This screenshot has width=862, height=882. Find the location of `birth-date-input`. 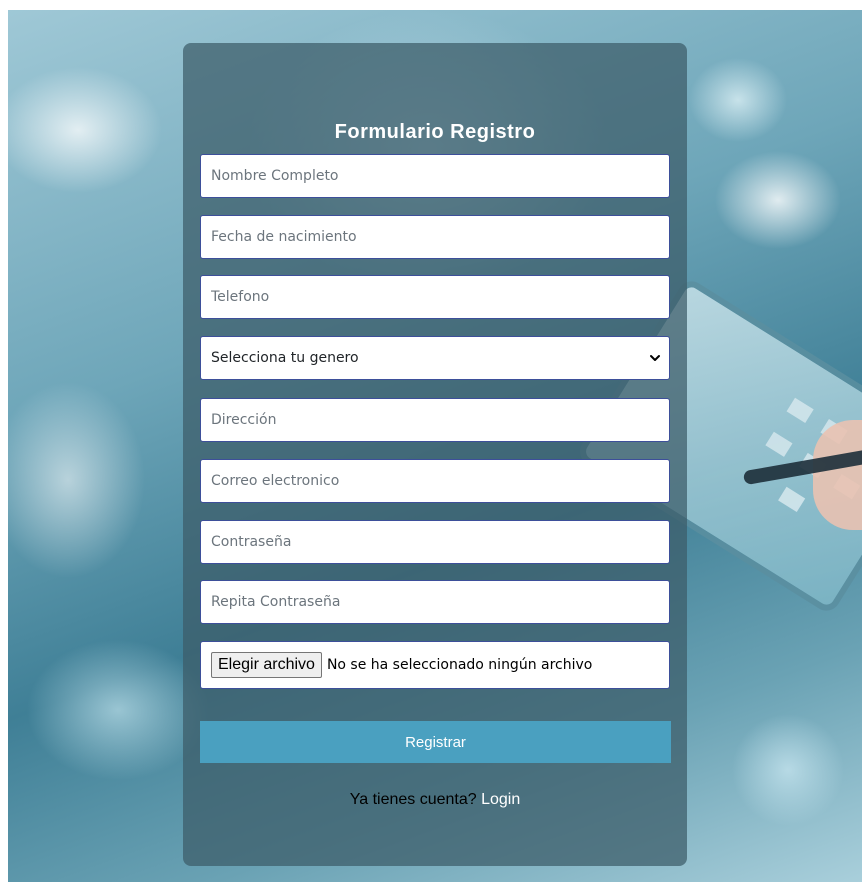

birth-date-input is located at coordinates (435, 237).